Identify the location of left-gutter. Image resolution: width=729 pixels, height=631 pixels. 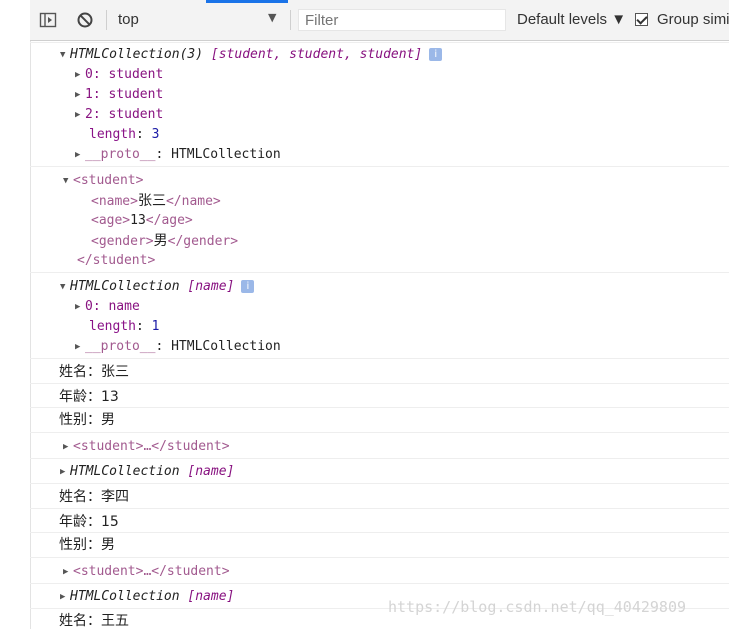
(15, 314).